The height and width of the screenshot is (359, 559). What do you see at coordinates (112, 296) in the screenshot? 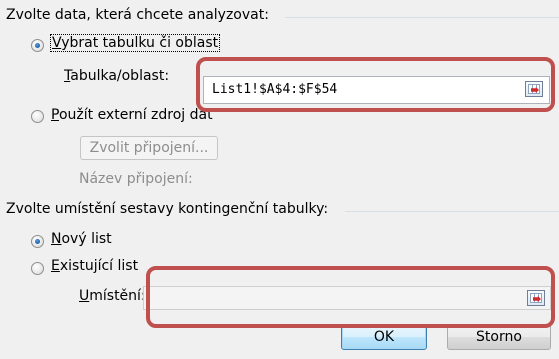
I see `location-label: Umístění:` at bounding box center [112, 296].